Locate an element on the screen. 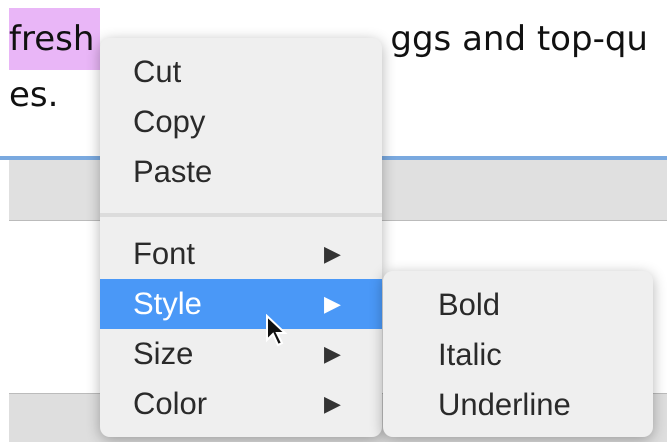  document-text: es. is located at coordinates (33, 95).